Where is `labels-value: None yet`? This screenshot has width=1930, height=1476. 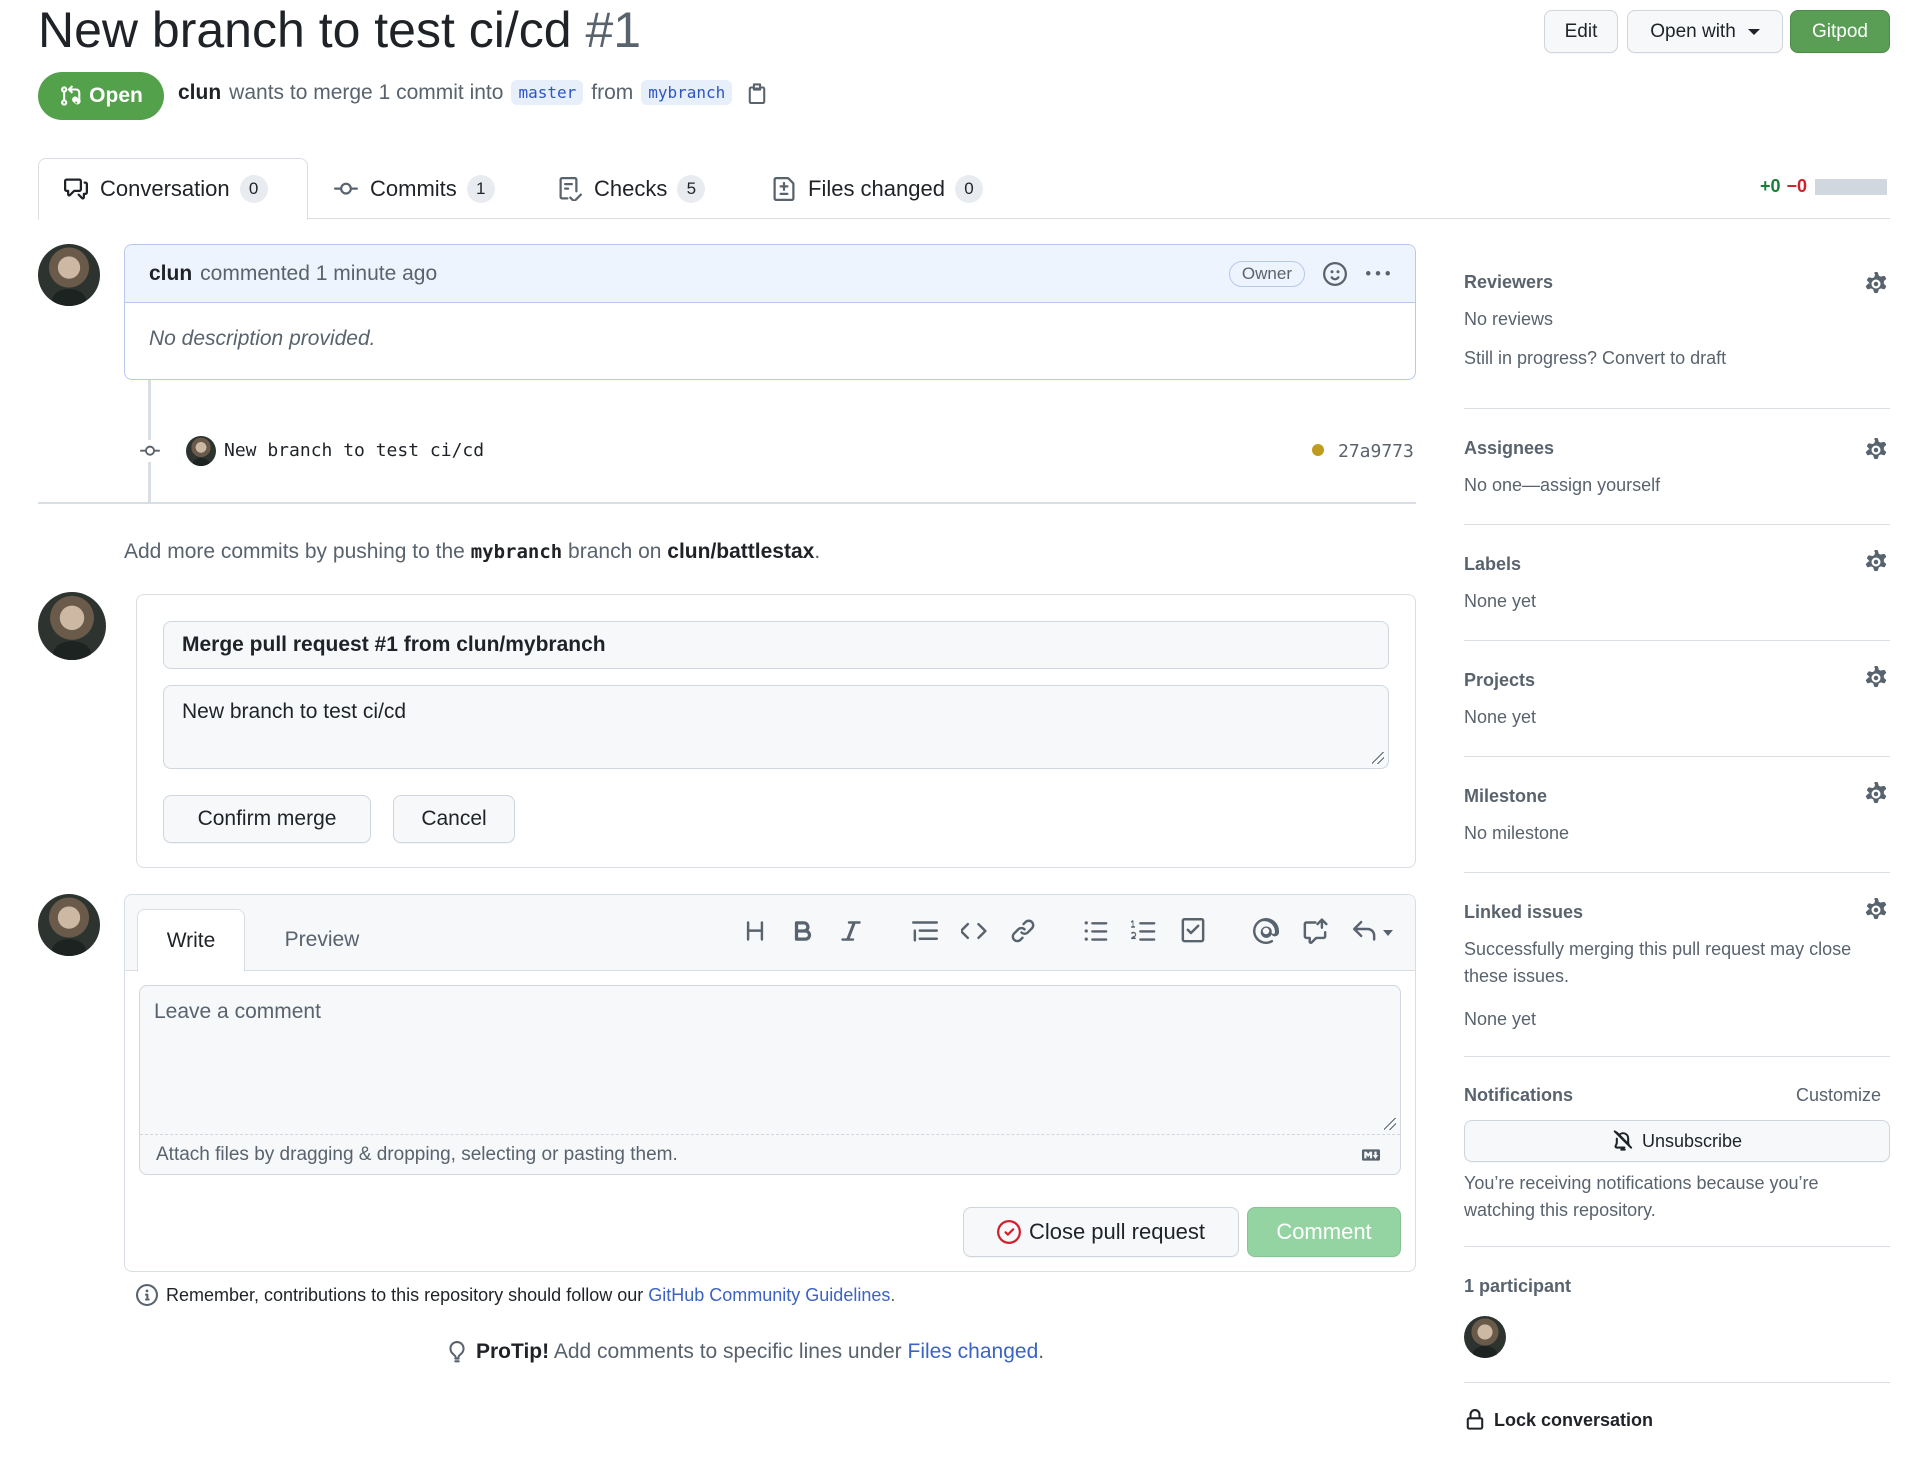 labels-value: None yet is located at coordinates (1500, 601).